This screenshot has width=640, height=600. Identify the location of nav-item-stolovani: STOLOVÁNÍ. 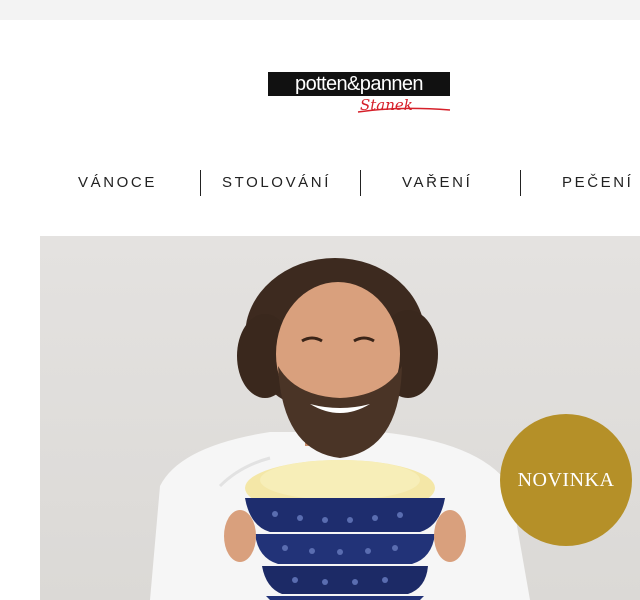
(276, 183).